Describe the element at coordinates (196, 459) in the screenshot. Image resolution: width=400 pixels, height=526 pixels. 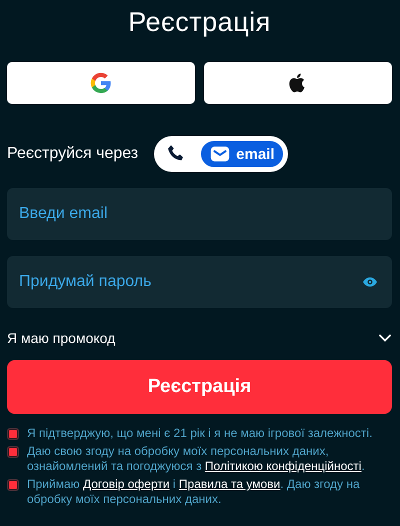
I see `consent-text: Даю свою згоду на обробку моїх персональних даних, ознайомлений та погоджуюся з Політикою конфіденційності.` at that location.